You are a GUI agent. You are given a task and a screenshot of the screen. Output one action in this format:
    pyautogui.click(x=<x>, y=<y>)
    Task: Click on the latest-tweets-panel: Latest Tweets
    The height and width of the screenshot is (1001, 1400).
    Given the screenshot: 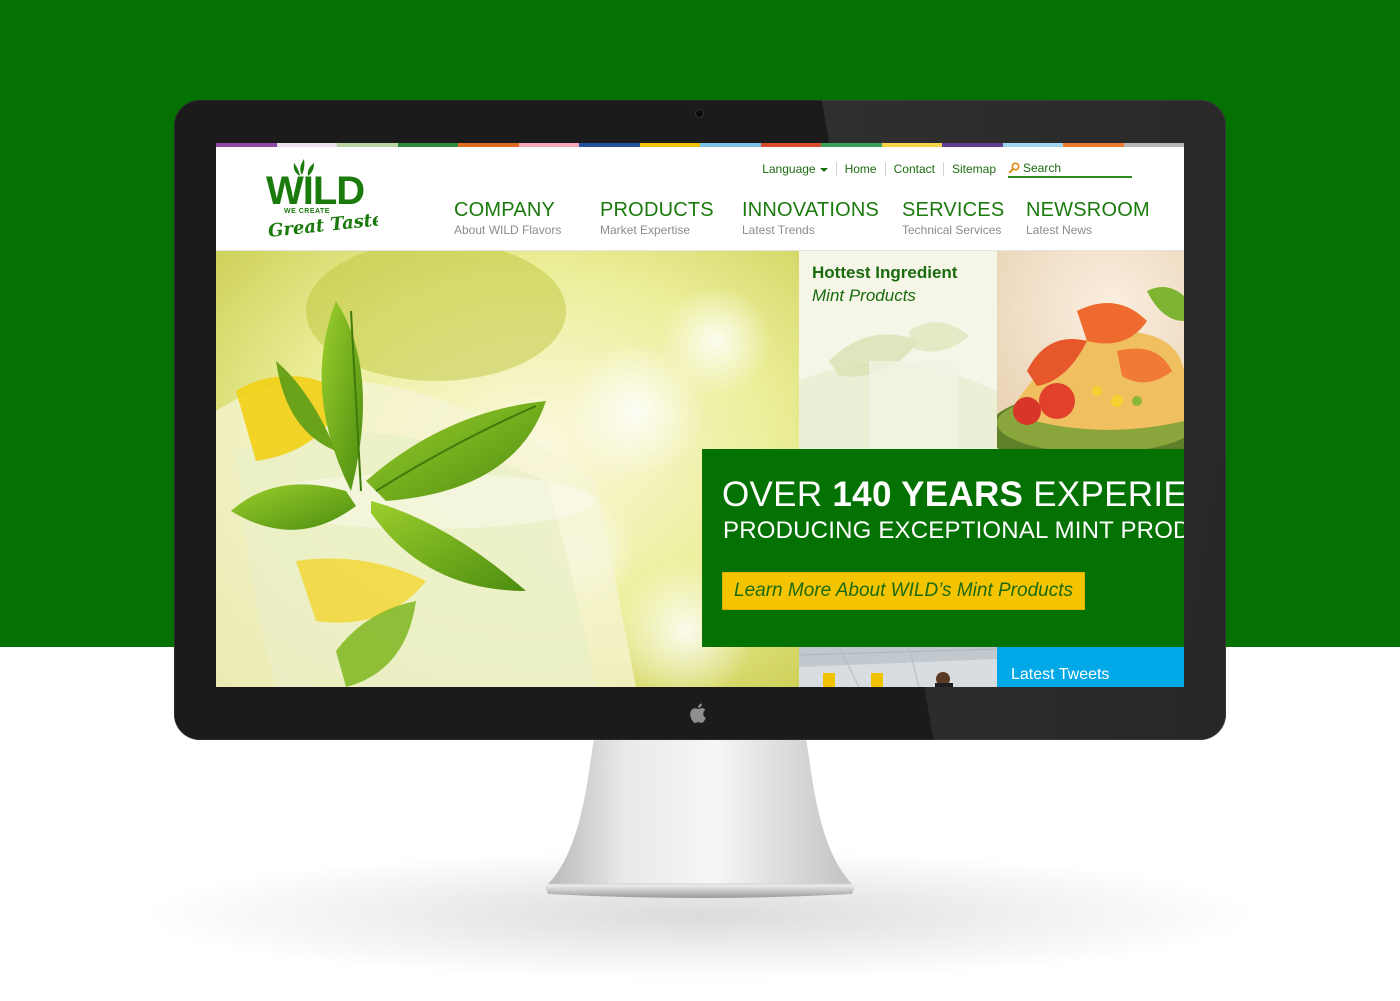 What is the action you would take?
    pyautogui.click(x=1090, y=667)
    